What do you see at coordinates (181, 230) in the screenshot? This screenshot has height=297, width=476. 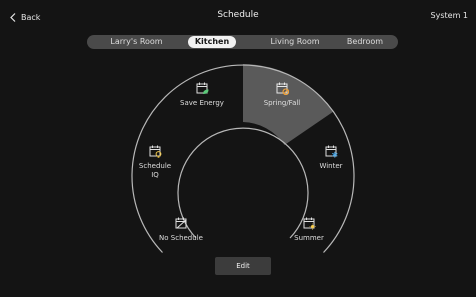 I see `mode-no-schedule: No Schedule` at bounding box center [181, 230].